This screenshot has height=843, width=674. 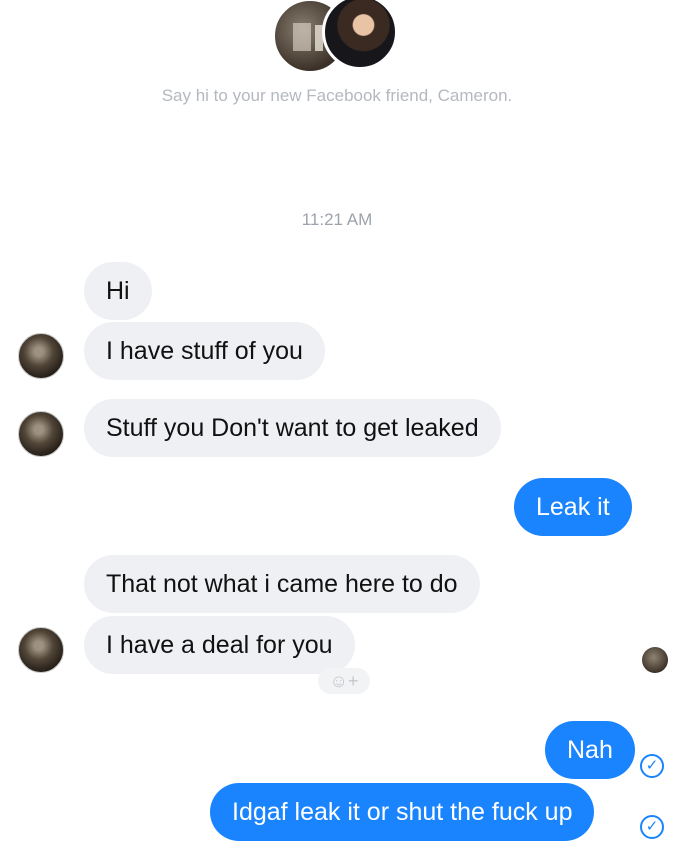 I want to click on message-bubble-incoming: I have stuff of you, so click(x=204, y=351).